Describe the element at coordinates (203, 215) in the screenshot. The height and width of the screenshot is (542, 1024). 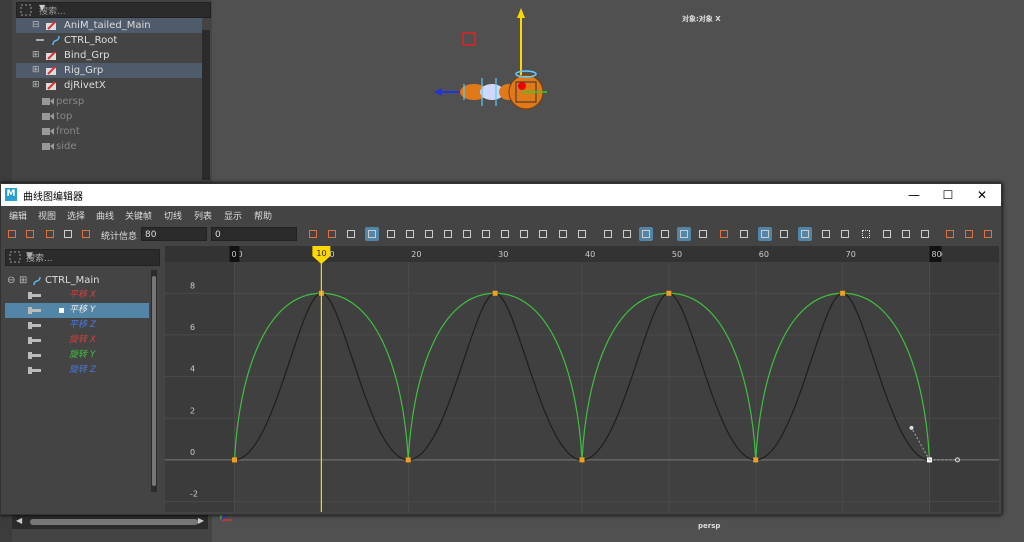
I see `menu-list: 列表` at that location.